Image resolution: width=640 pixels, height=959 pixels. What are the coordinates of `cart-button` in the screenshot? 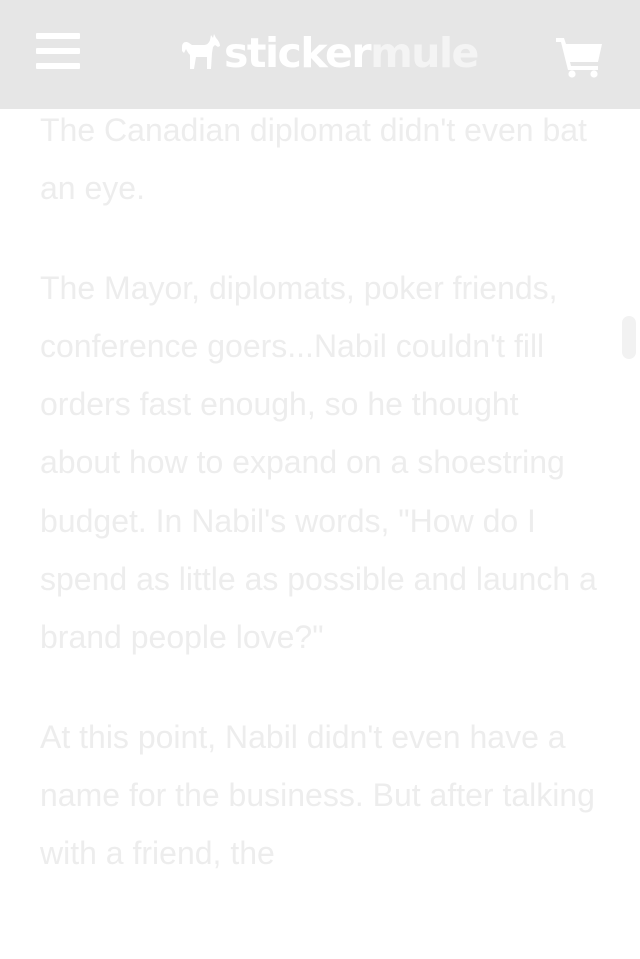 It's located at (580, 57).